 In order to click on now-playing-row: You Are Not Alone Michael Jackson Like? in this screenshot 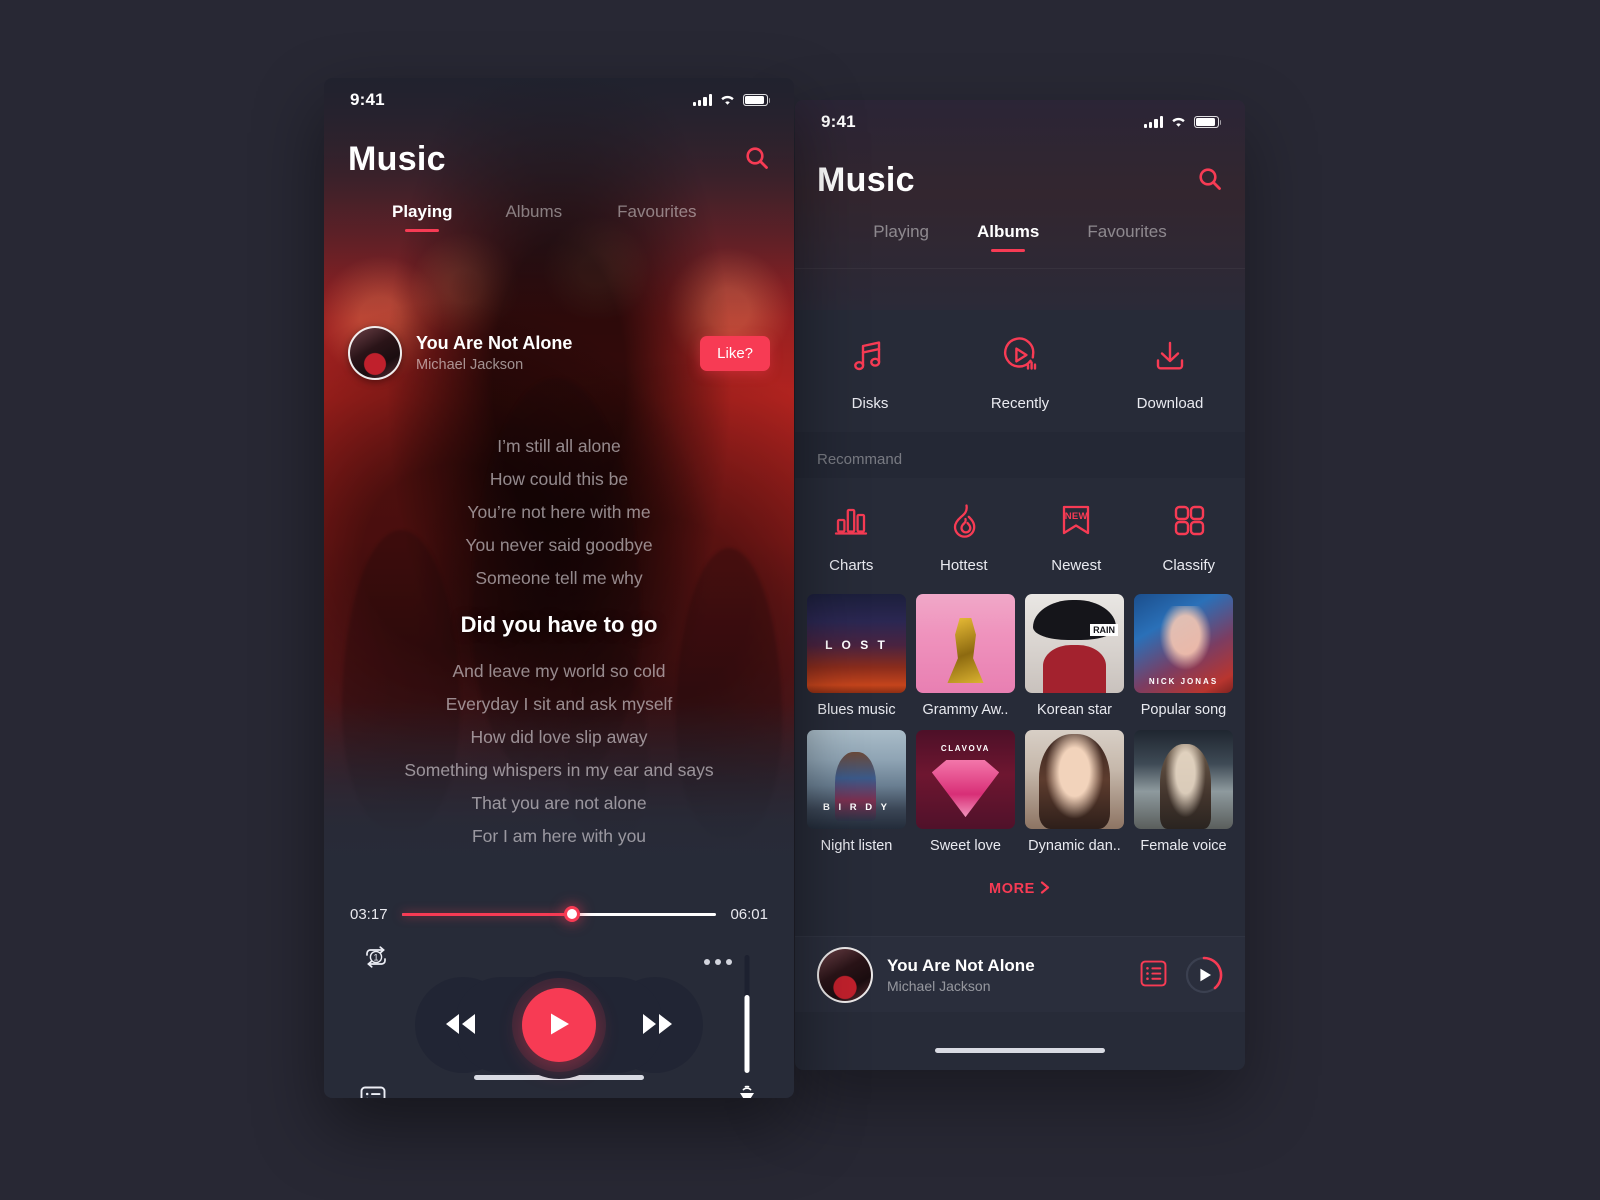, I will do `click(559, 343)`.